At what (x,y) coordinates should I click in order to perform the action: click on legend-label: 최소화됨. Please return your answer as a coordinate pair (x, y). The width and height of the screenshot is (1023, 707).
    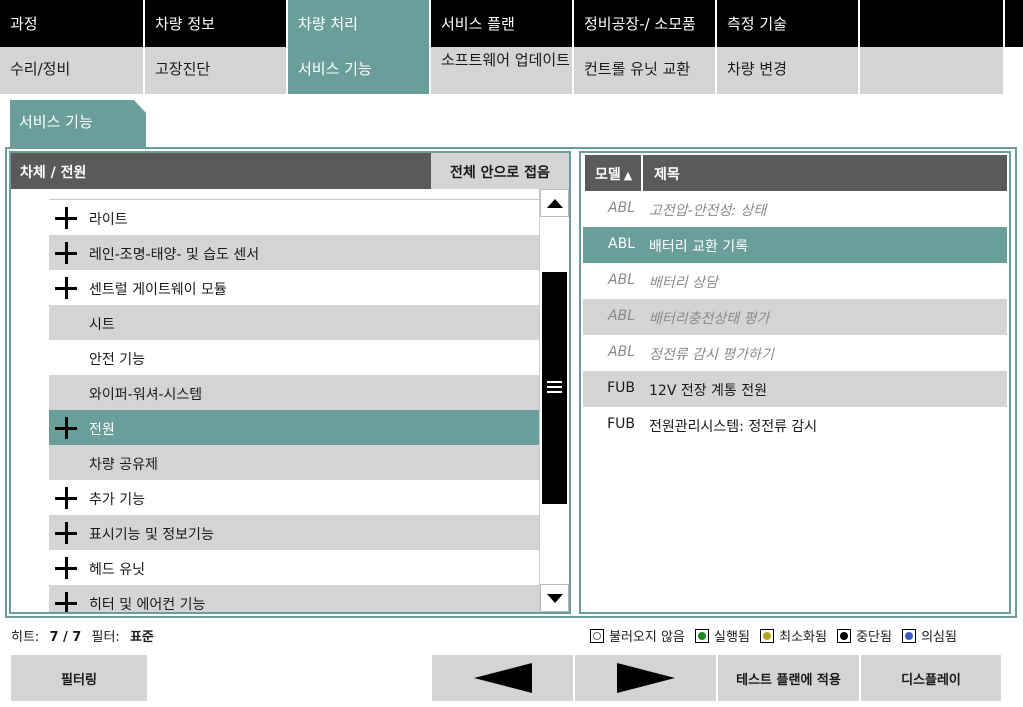
    Looking at the image, I should click on (803, 637).